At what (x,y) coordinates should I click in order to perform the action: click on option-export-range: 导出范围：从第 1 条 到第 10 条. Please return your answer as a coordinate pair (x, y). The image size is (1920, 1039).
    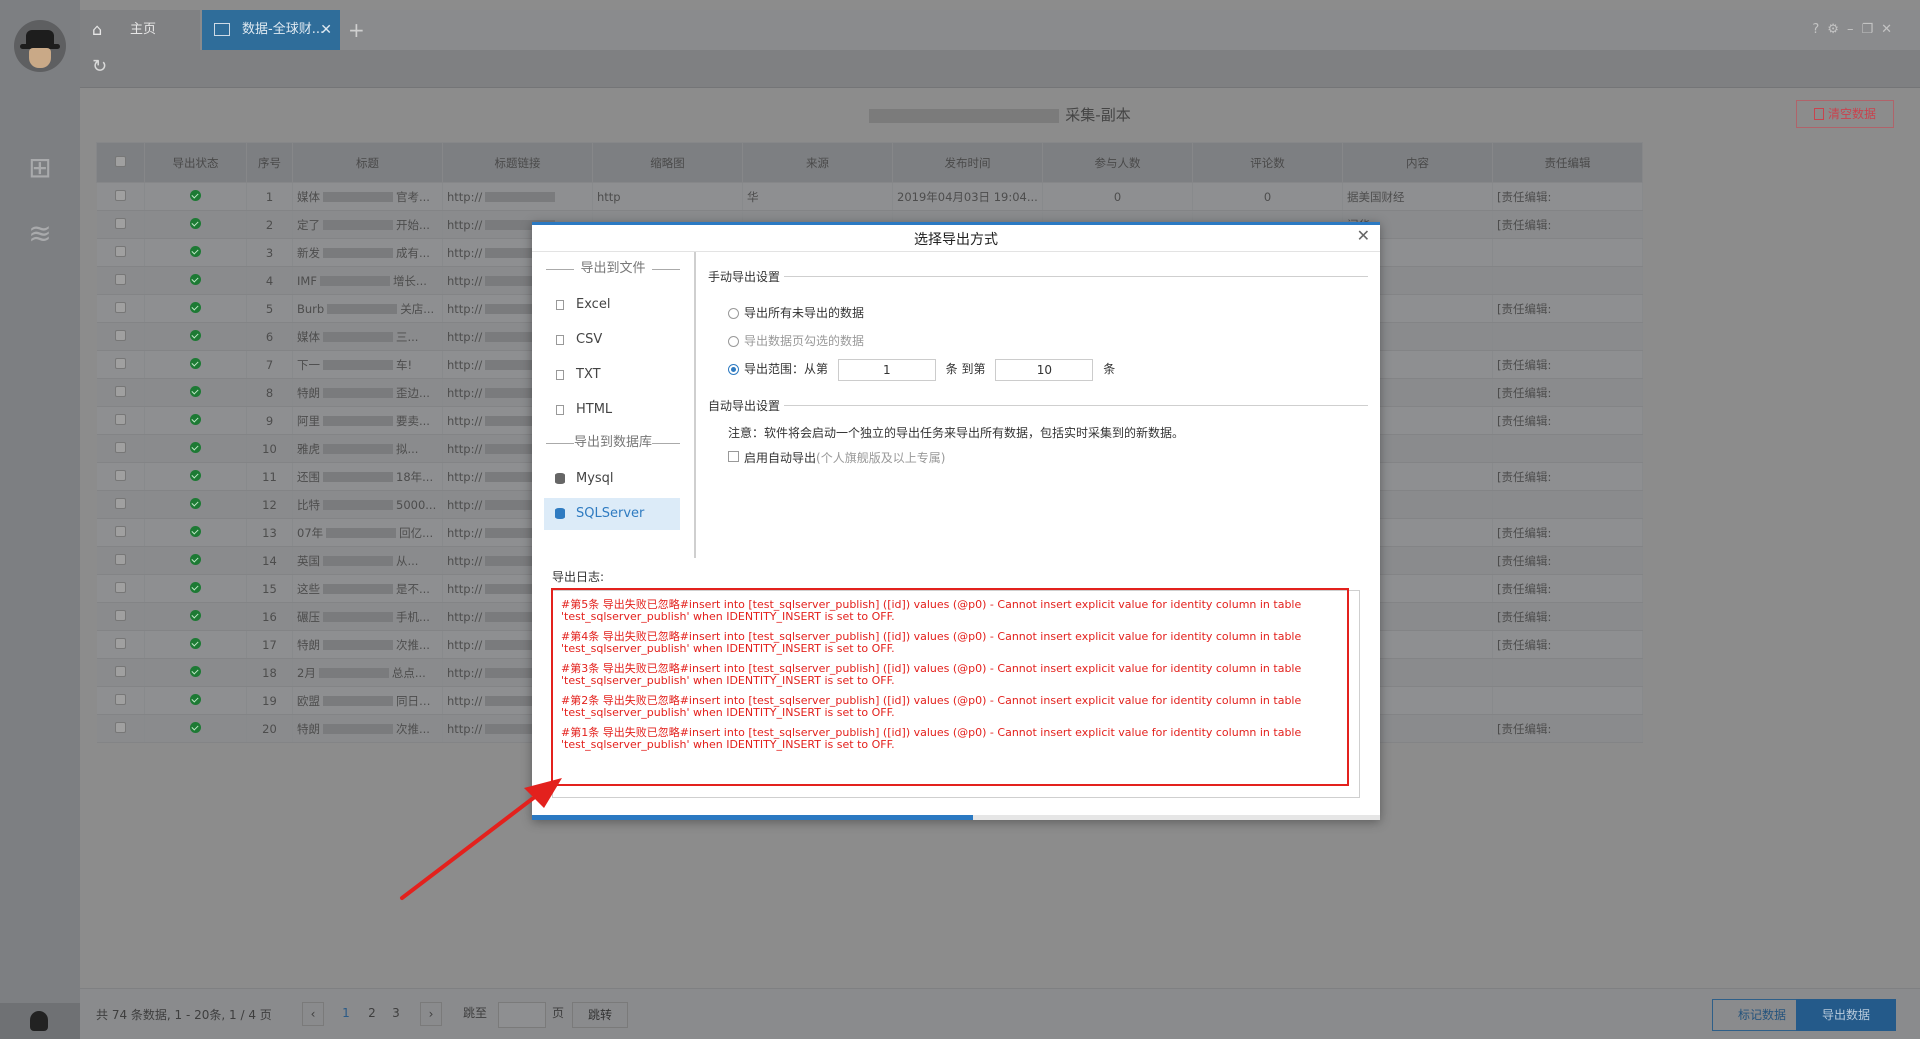
    Looking at the image, I should click on (1038, 369).